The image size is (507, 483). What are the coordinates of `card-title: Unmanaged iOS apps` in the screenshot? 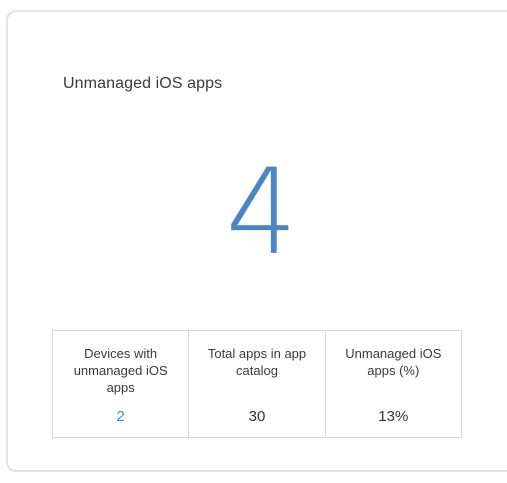 It's located at (143, 83).